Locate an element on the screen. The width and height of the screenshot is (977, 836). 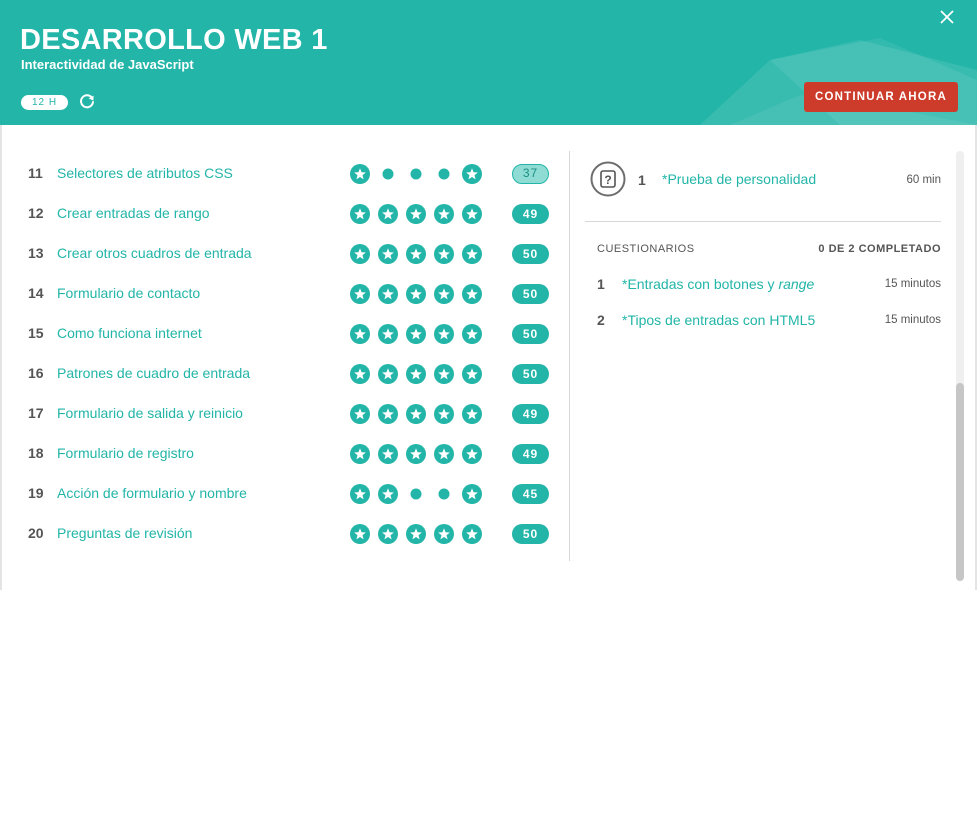
scrollbar-thumb is located at coordinates (960, 482).